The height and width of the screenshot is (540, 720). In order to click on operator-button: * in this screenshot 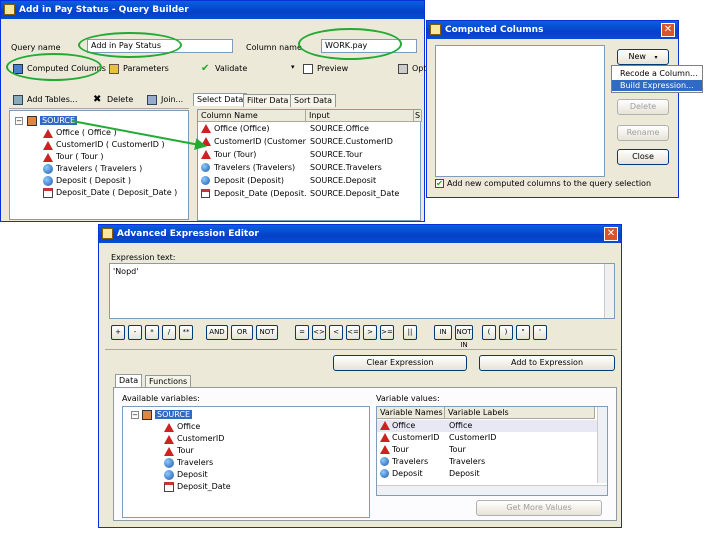, I will do `click(152, 332)`.